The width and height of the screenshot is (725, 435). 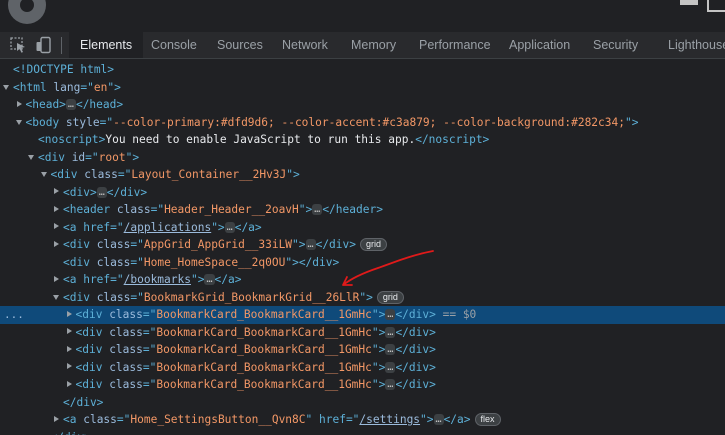 What do you see at coordinates (362, 228) in the screenshot?
I see `dom-node-applications-link: <a href="/applications">… </a>` at bounding box center [362, 228].